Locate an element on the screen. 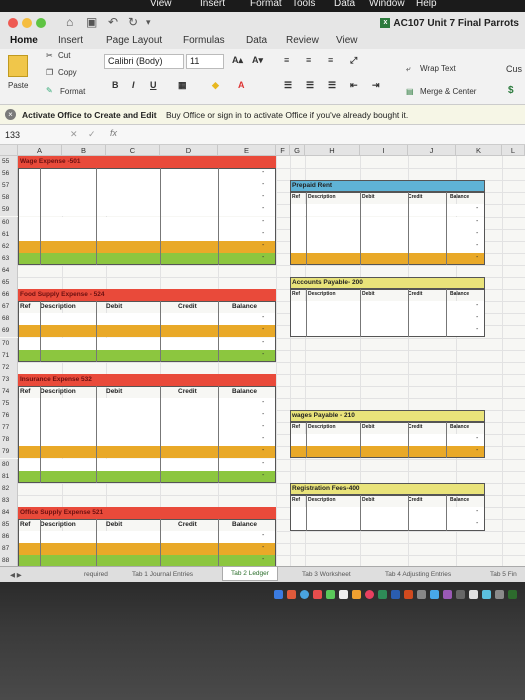 The image size is (525, 700). decrease-indent-icon: ⇤ is located at coordinates (354, 85).